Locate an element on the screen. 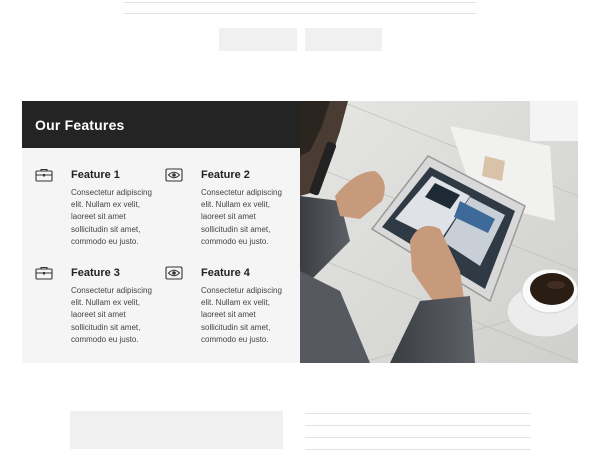 The image size is (600, 450). features-heading: Our Features is located at coordinates (161, 124).